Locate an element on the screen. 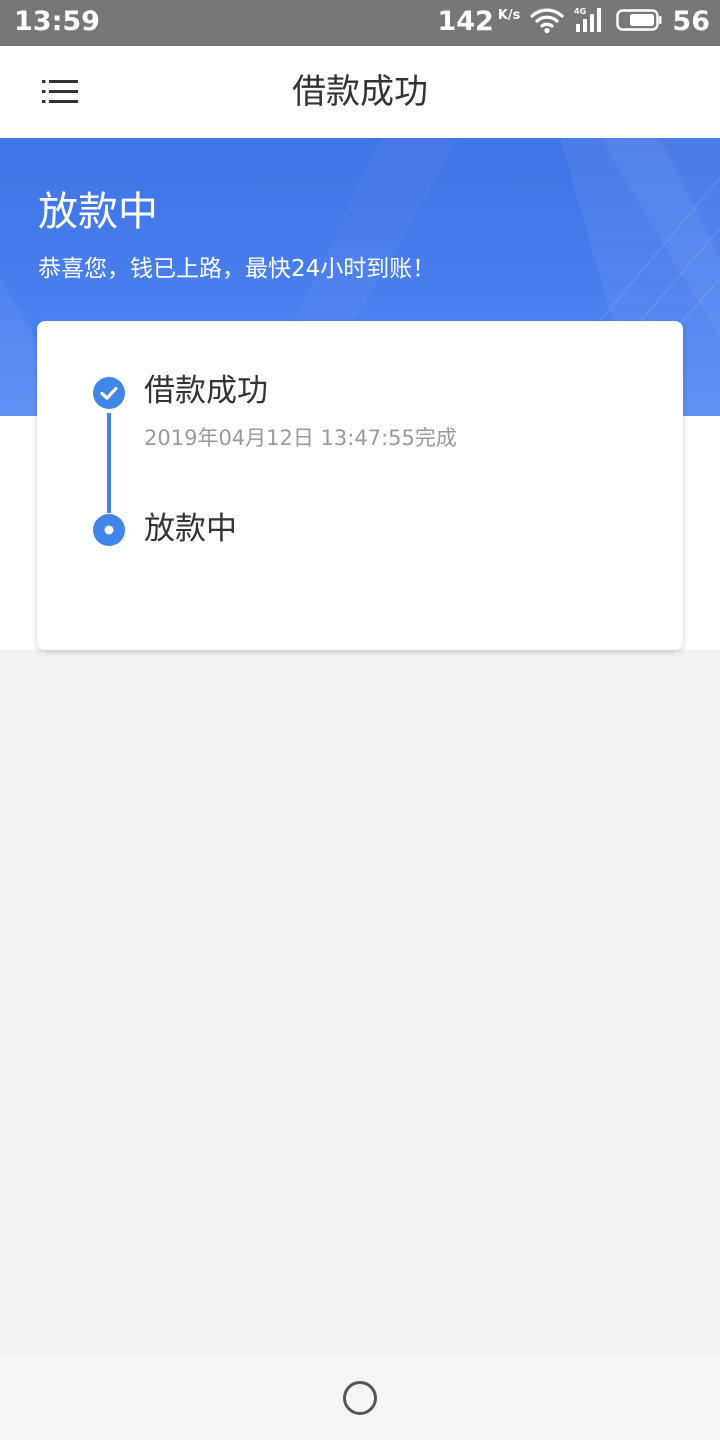  dot-circle-icon is located at coordinates (109, 530).